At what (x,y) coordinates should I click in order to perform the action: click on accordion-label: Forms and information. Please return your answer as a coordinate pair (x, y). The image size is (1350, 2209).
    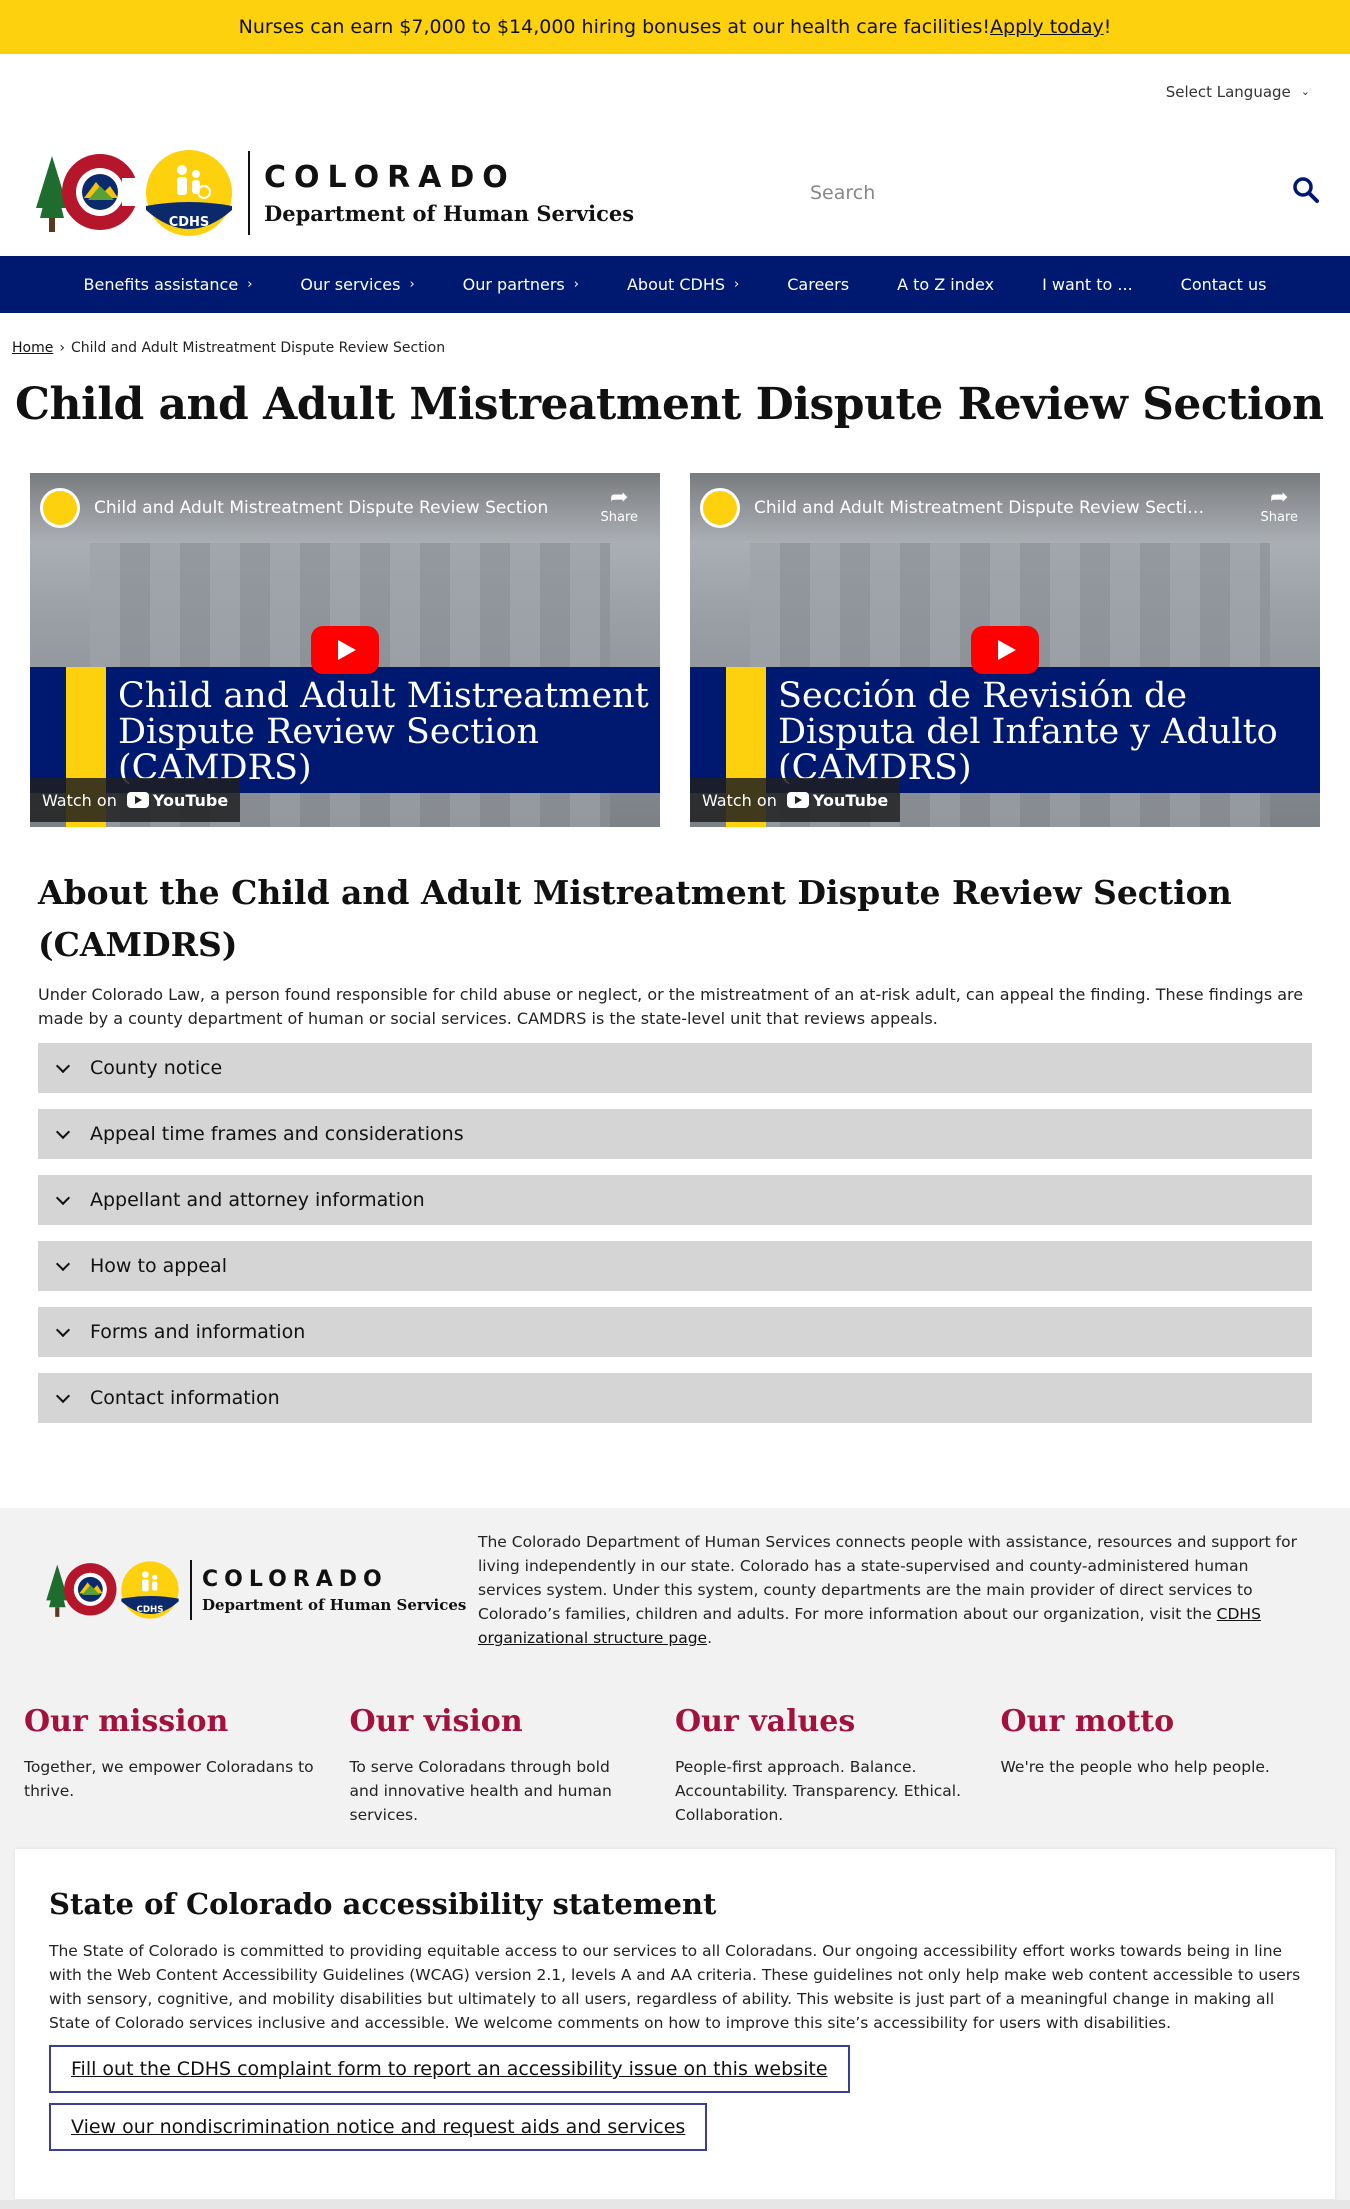
    Looking at the image, I should click on (198, 1332).